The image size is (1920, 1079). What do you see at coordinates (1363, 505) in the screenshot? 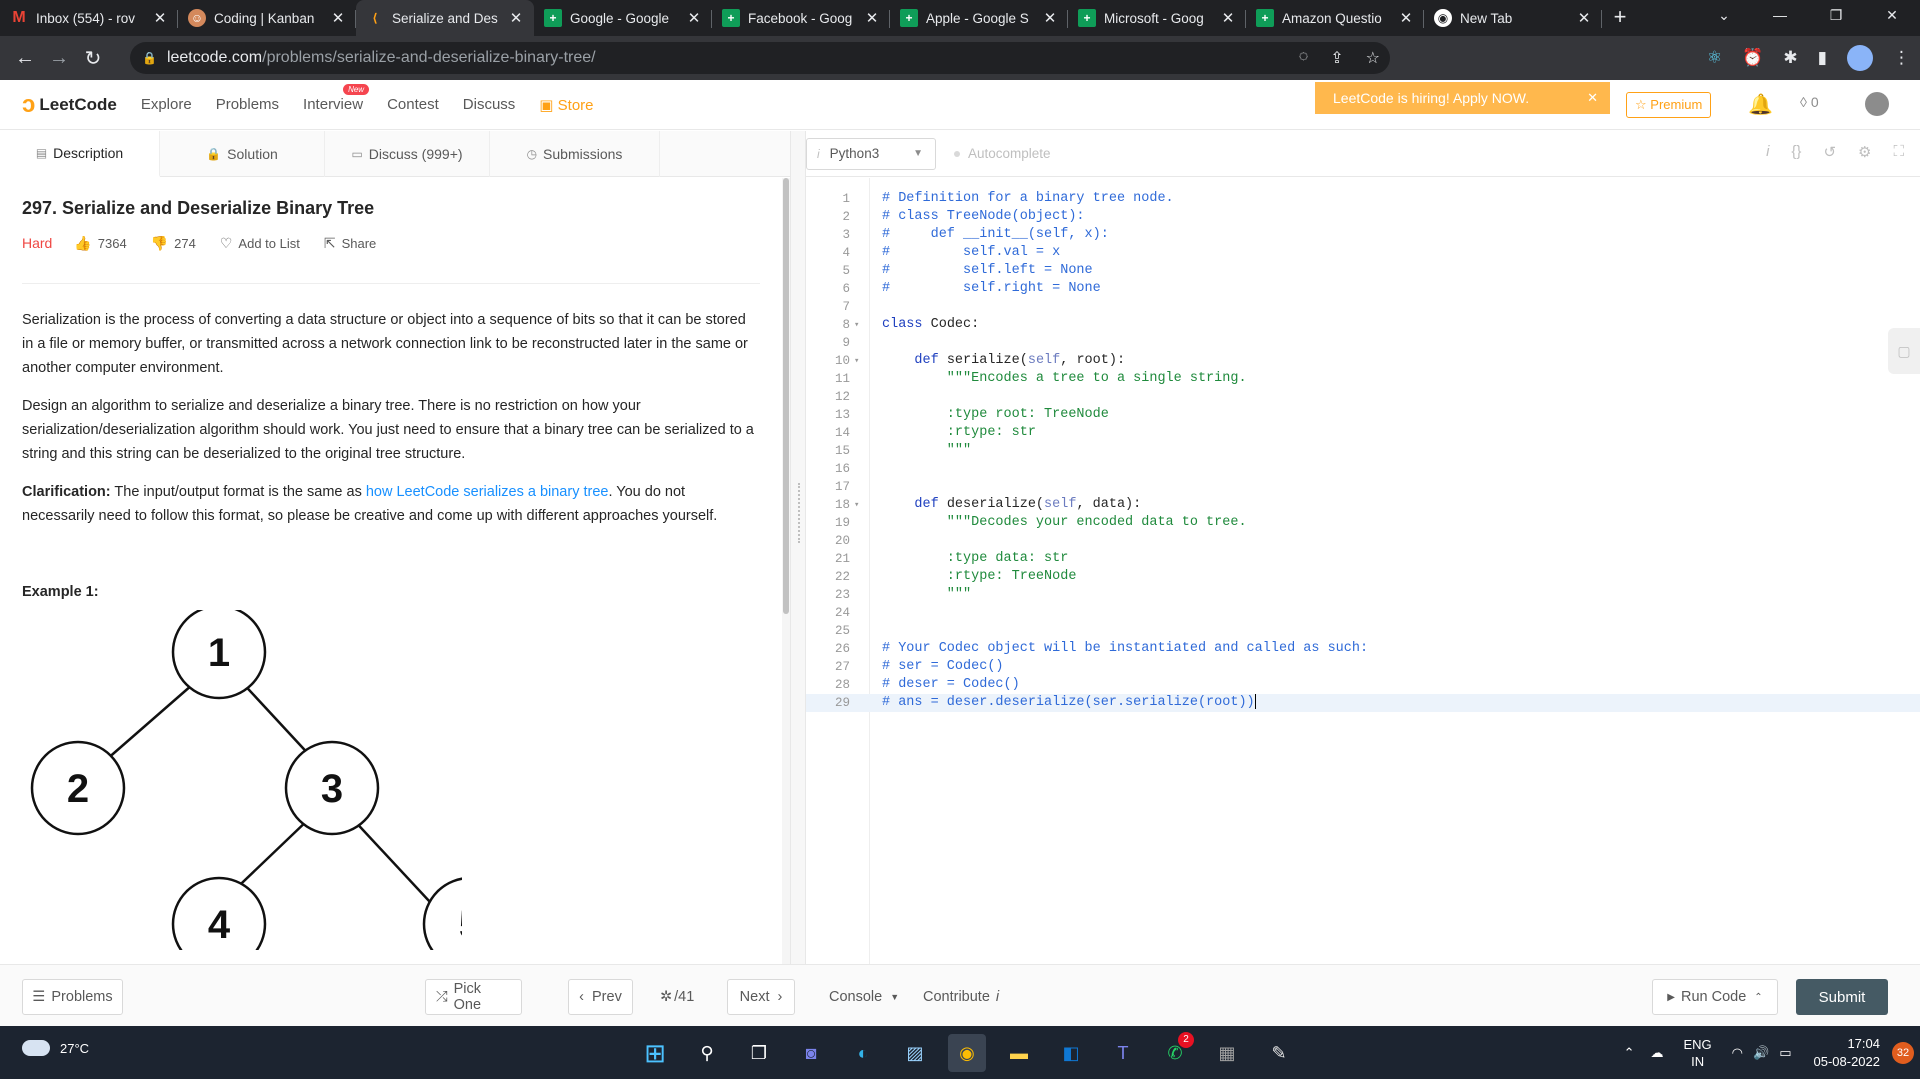
I see `code-line: 18 ▾ def deserialize(self, data):` at bounding box center [1363, 505].